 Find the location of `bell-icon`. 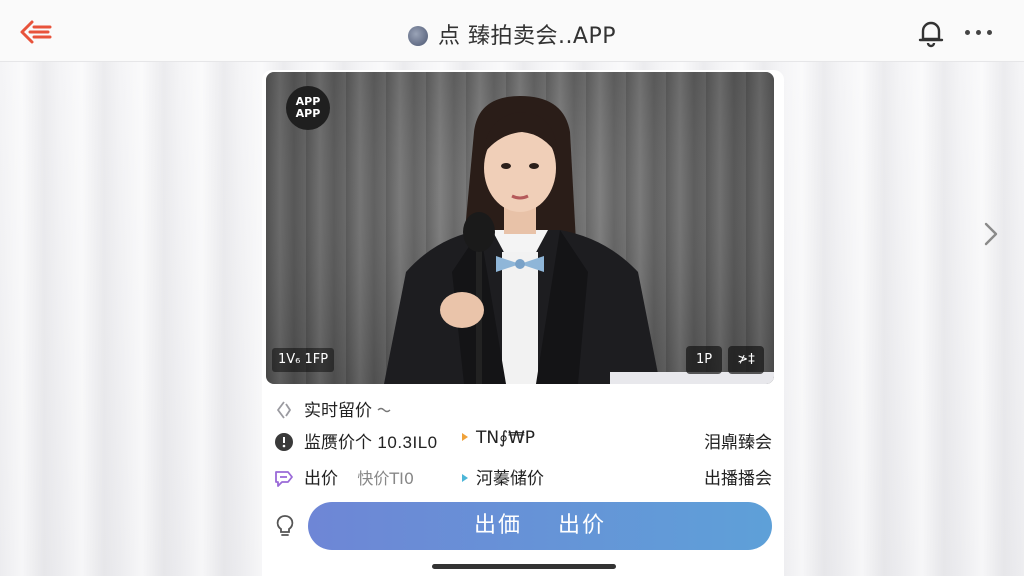

bell-icon is located at coordinates (931, 33).